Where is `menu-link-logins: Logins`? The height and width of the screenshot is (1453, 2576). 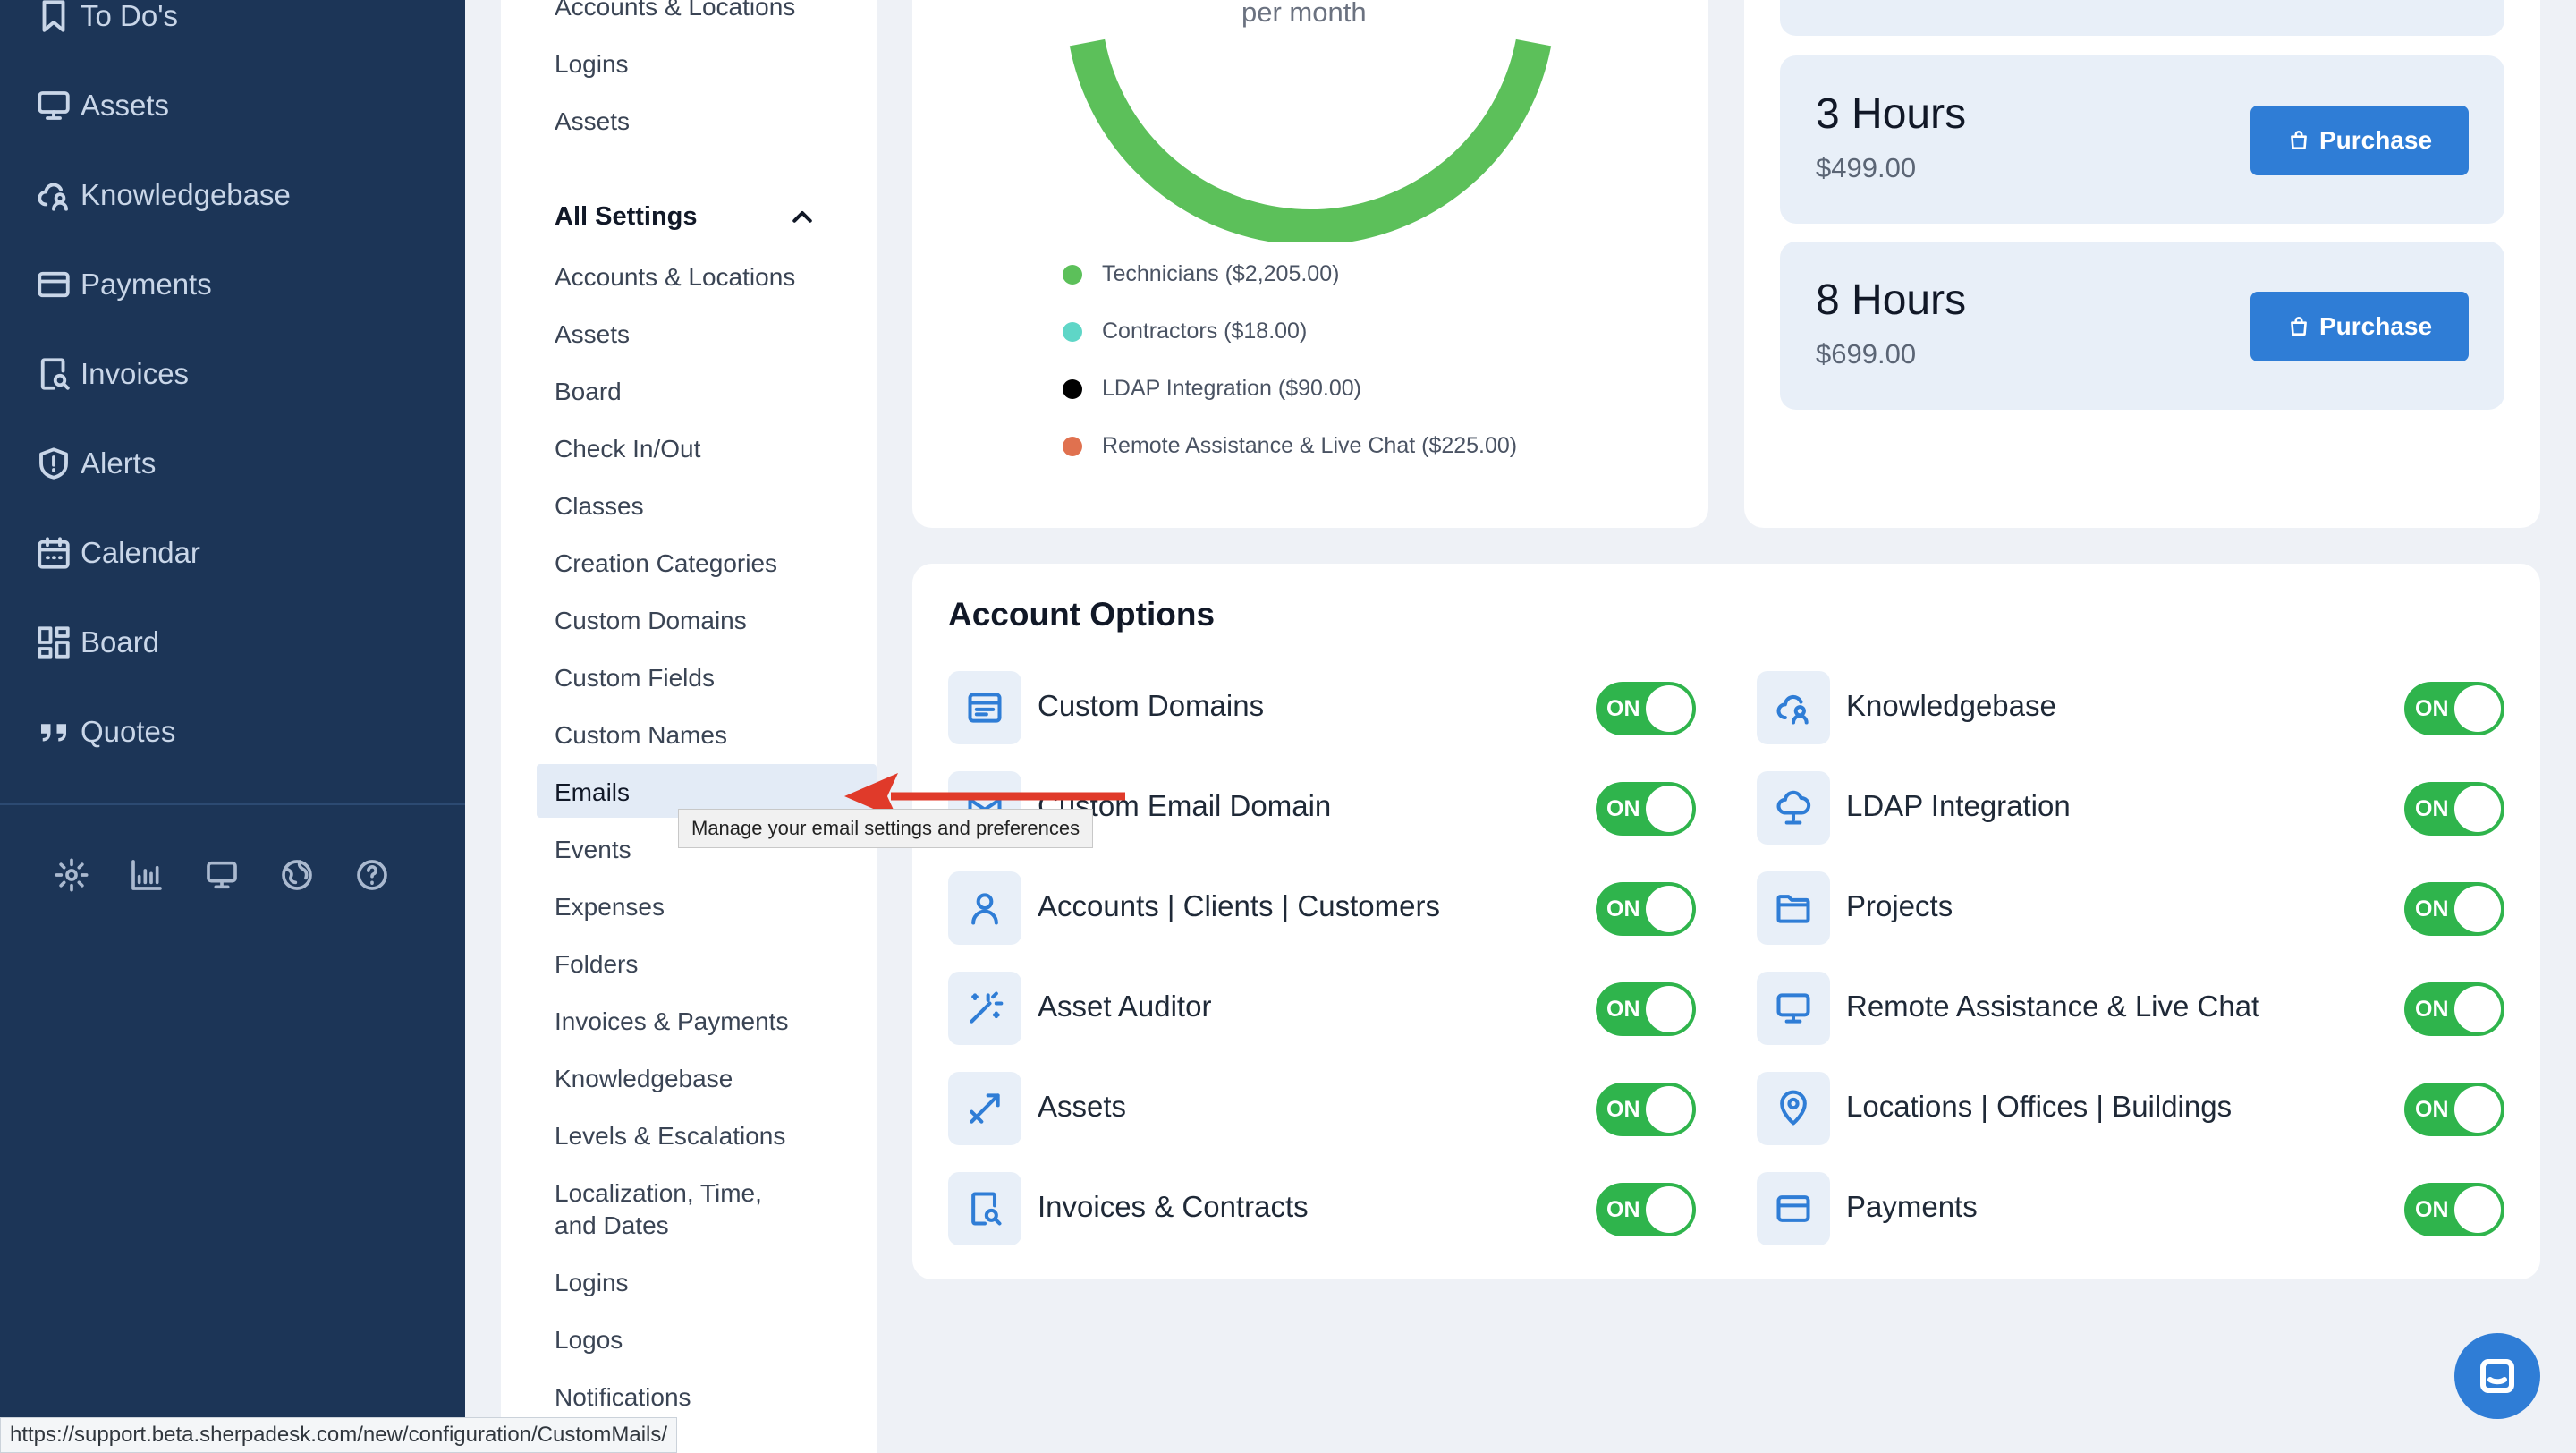
menu-link-logins: Logins is located at coordinates (592, 1283).